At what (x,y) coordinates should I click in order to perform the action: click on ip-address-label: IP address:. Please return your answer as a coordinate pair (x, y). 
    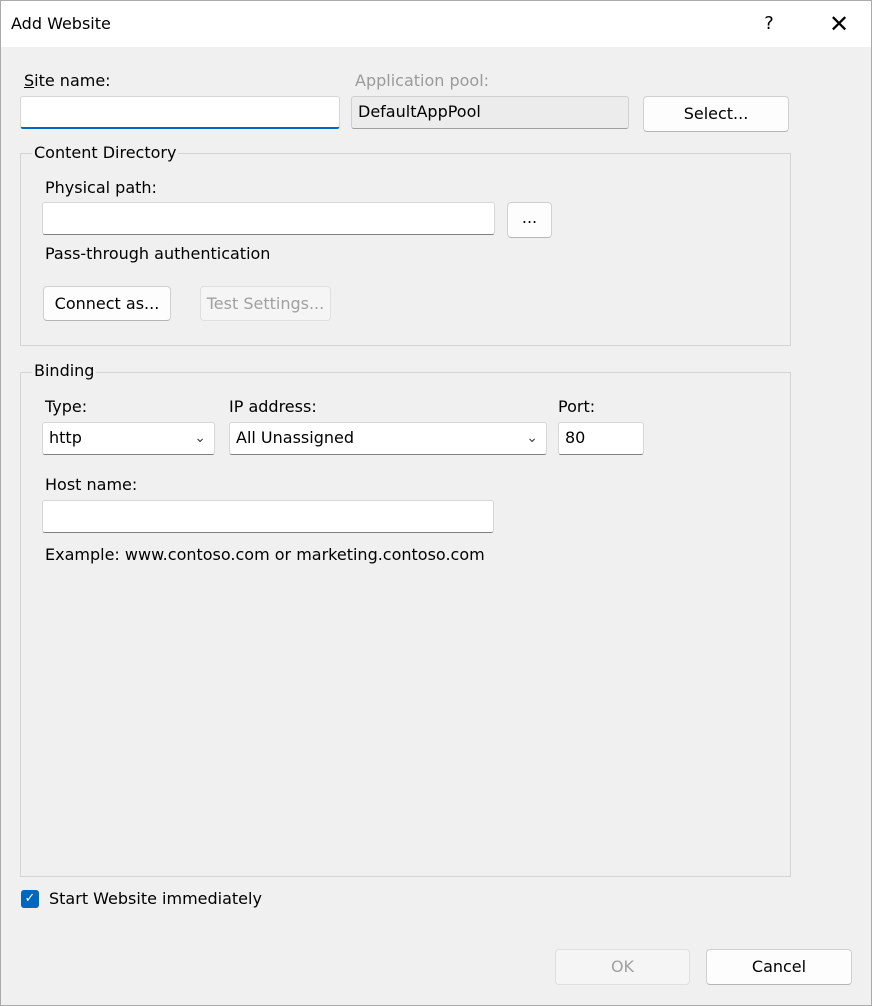
    Looking at the image, I should click on (273, 406).